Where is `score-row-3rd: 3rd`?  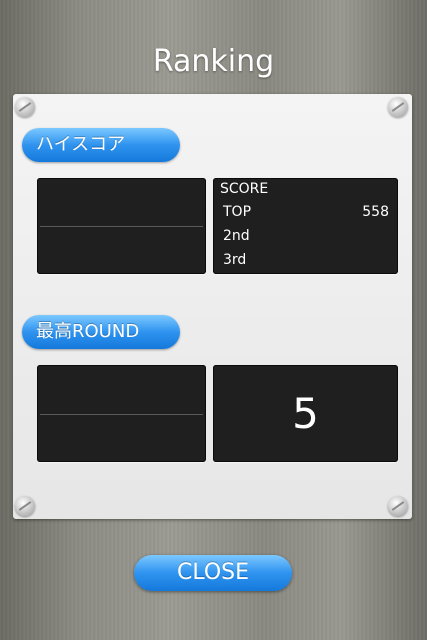 score-row-3rd: 3rd is located at coordinates (306, 261).